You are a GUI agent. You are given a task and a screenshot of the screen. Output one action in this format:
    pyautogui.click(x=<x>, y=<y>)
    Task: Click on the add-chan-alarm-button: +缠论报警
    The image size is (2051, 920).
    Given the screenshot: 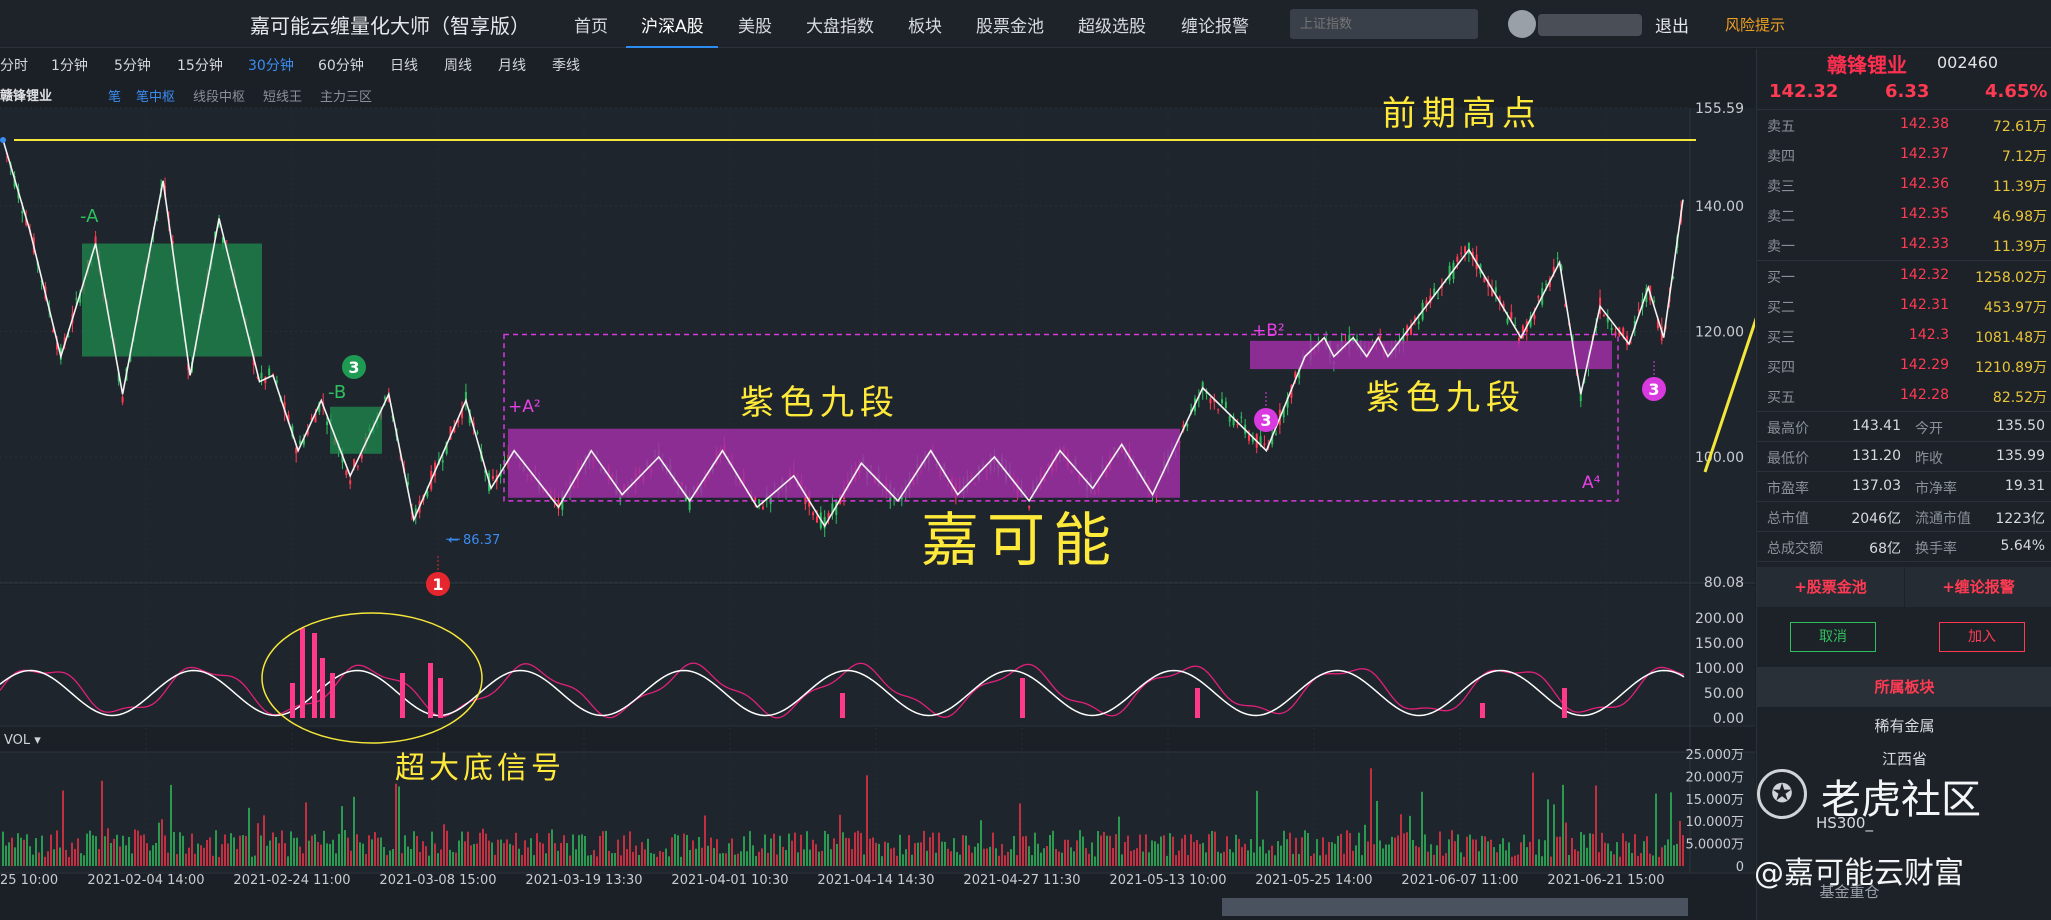 What is the action you would take?
    pyautogui.click(x=1978, y=587)
    